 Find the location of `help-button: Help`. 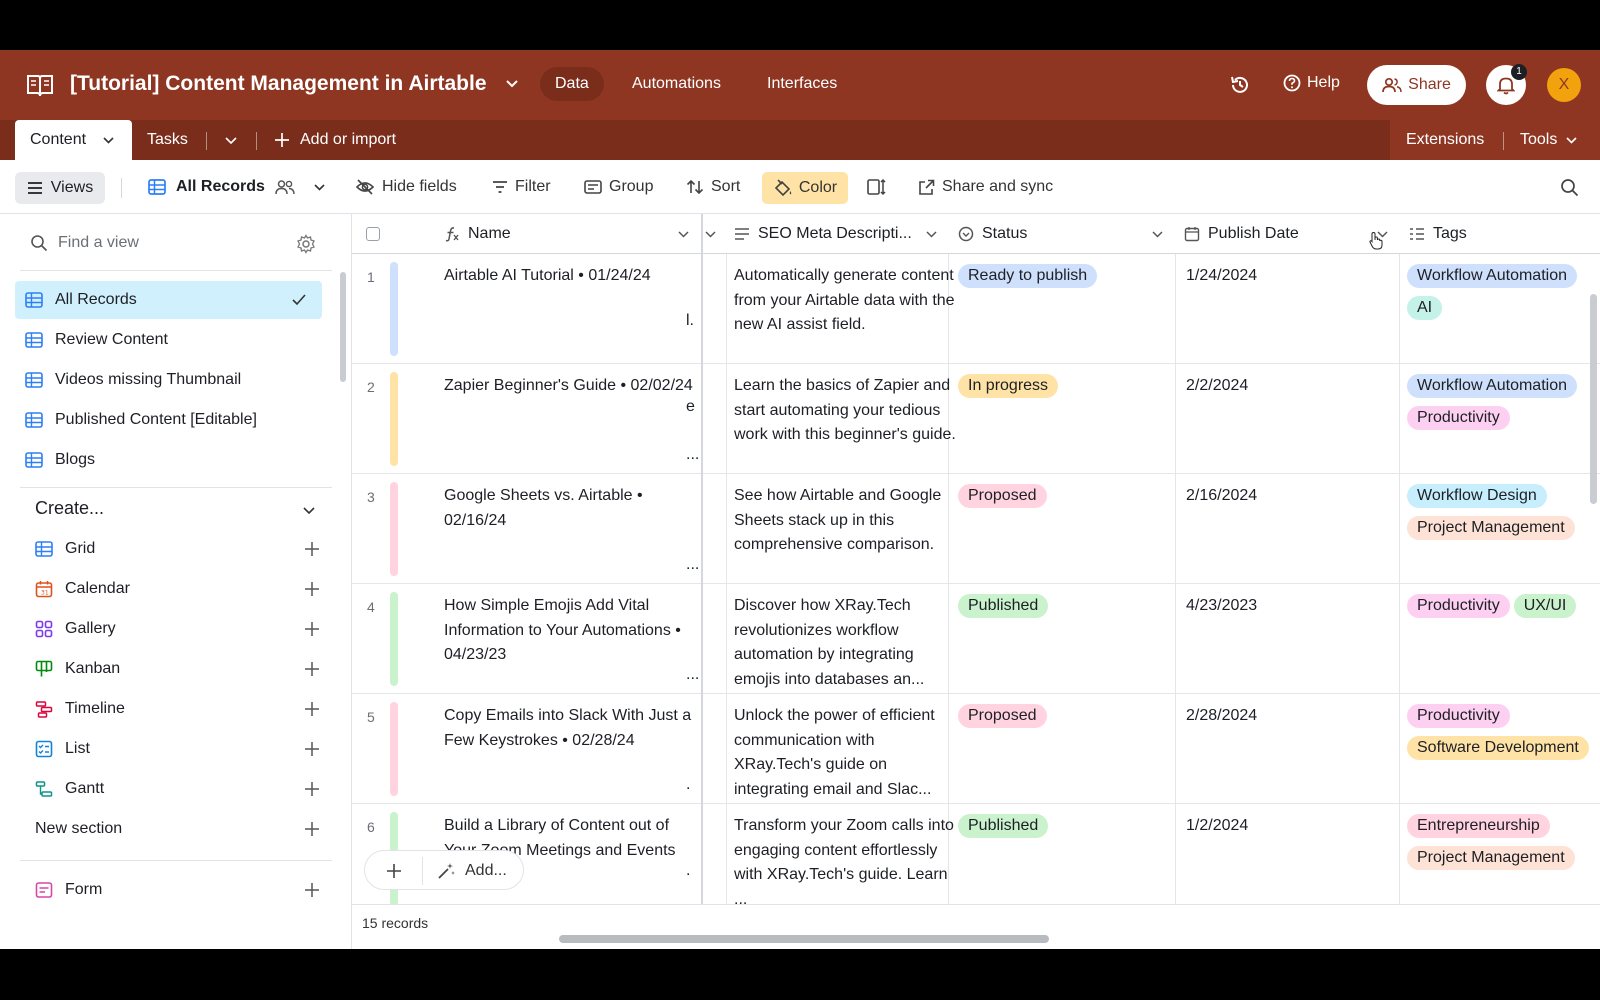

help-button: Help is located at coordinates (1311, 83).